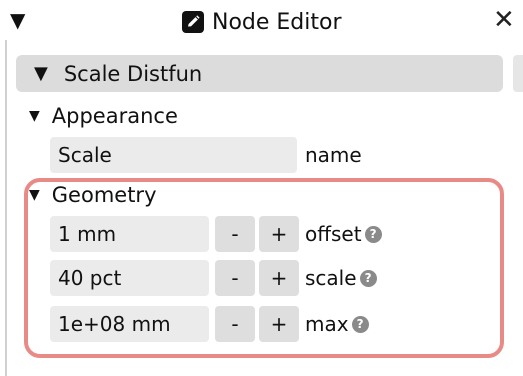  What do you see at coordinates (277, 22) in the screenshot?
I see `window-title: Node Editor` at bounding box center [277, 22].